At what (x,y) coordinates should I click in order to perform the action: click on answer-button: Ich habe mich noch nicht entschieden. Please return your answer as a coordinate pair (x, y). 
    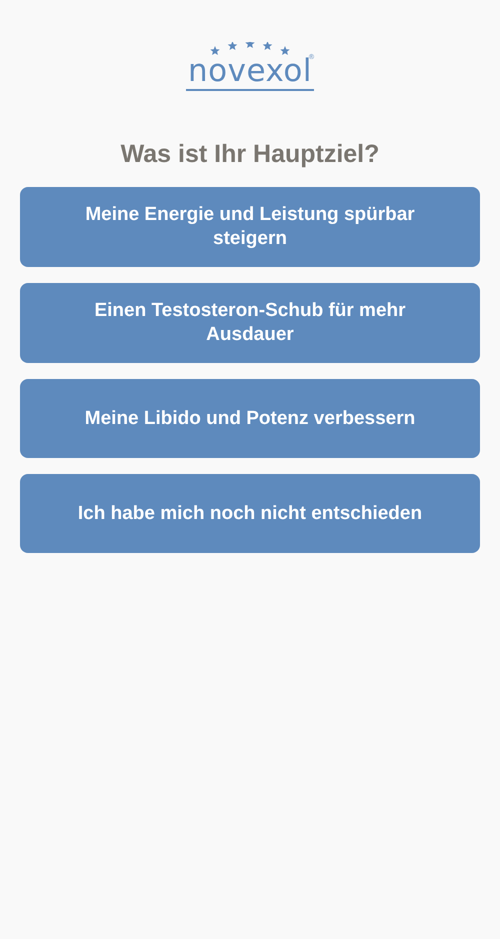
    Looking at the image, I should click on (250, 513).